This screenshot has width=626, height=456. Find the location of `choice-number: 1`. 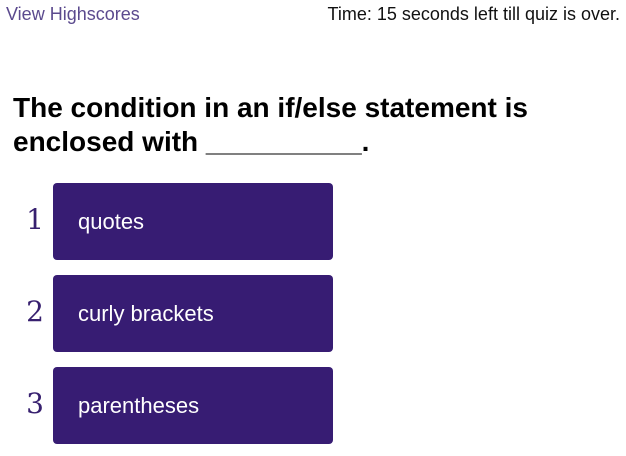

choice-number: 1 is located at coordinates (35, 219).